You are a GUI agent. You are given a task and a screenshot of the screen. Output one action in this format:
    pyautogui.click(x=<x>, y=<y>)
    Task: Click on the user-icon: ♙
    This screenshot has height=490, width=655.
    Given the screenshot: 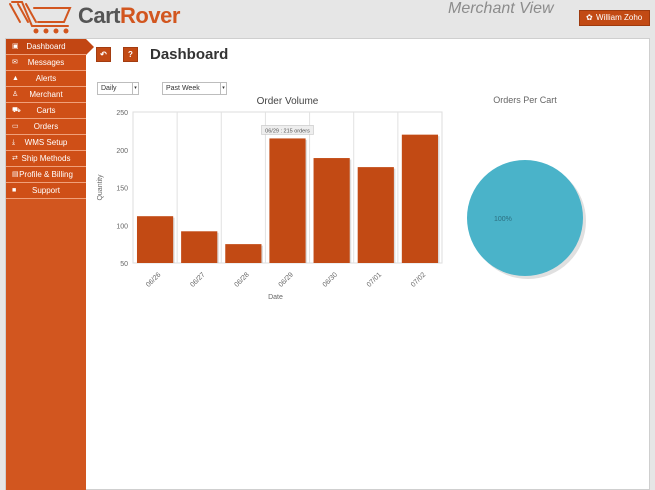 What is the action you would take?
    pyautogui.click(x=15, y=94)
    